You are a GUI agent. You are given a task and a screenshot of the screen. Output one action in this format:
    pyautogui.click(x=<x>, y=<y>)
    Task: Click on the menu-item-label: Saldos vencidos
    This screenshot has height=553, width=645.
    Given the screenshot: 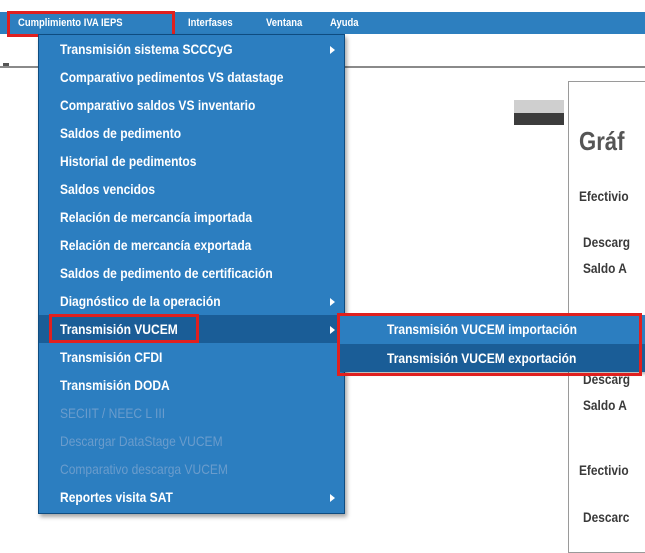 What is the action you would take?
    pyautogui.click(x=108, y=189)
    